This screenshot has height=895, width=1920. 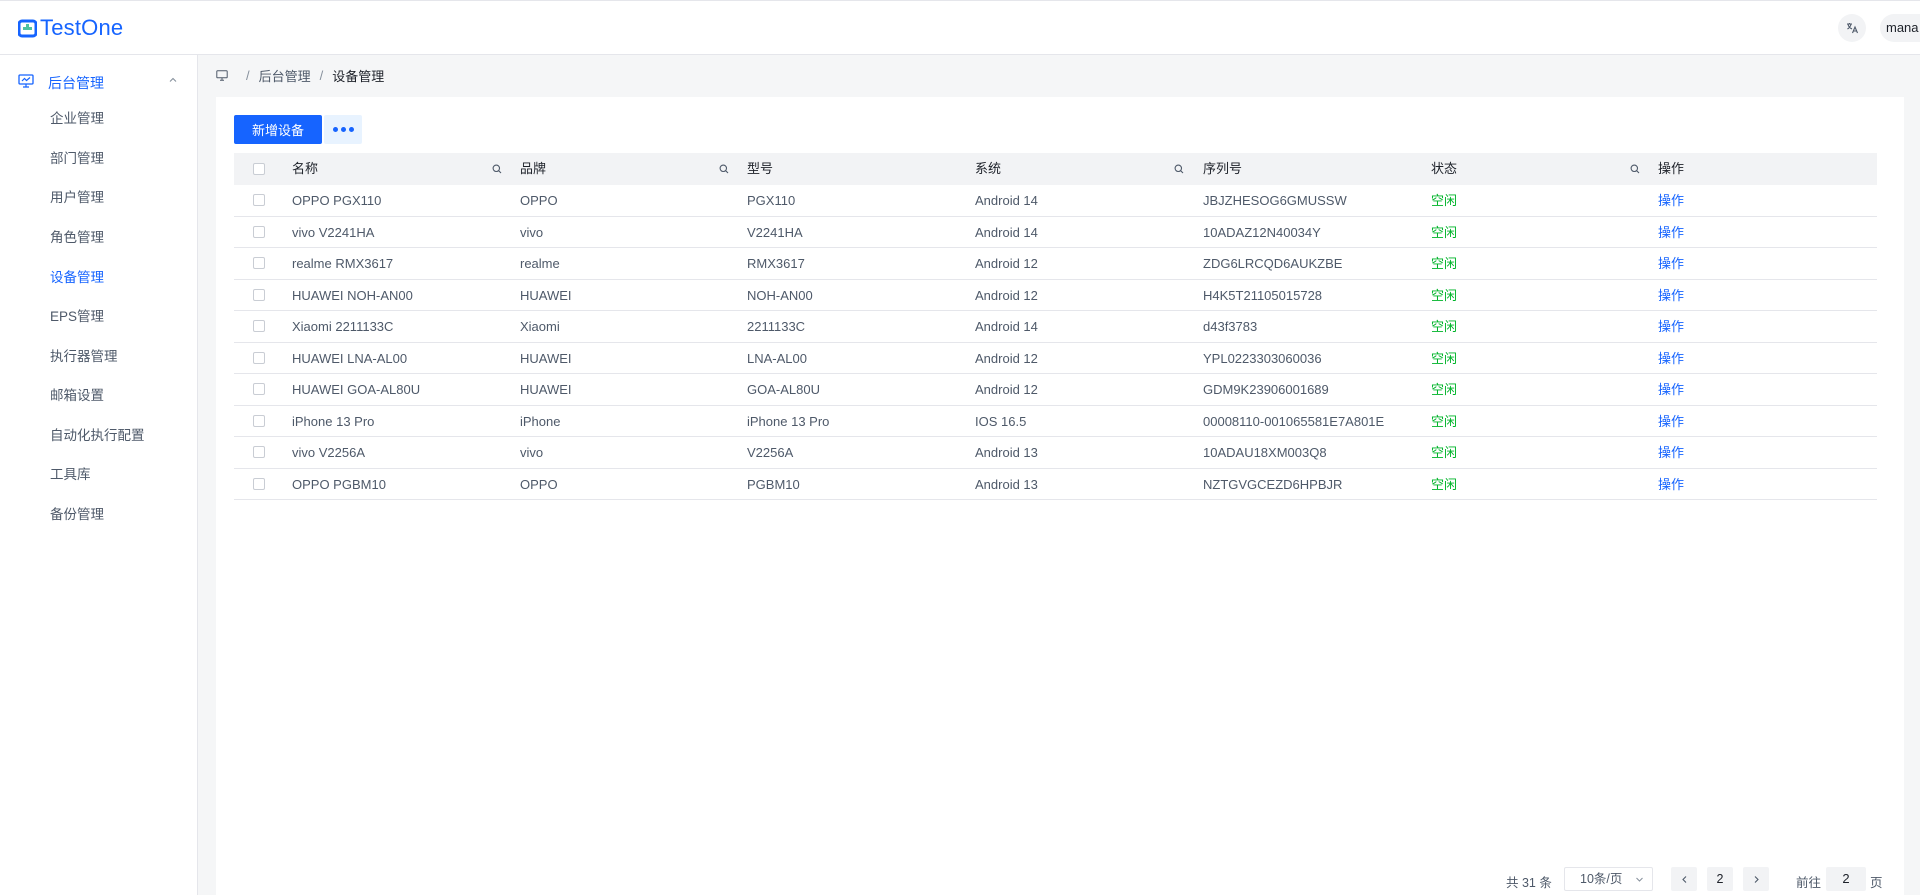 What do you see at coordinates (1846, 879) in the screenshot?
I see `goto-page-input: 2` at bounding box center [1846, 879].